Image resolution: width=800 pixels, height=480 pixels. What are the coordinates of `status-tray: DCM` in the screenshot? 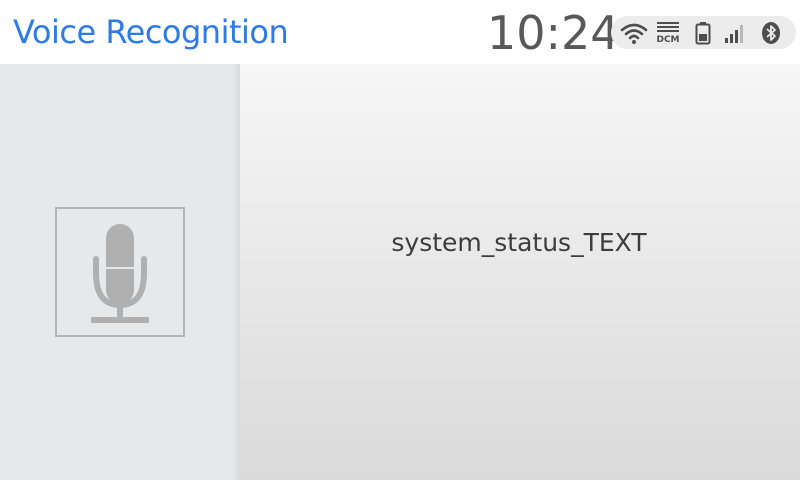 It's located at (703, 32).